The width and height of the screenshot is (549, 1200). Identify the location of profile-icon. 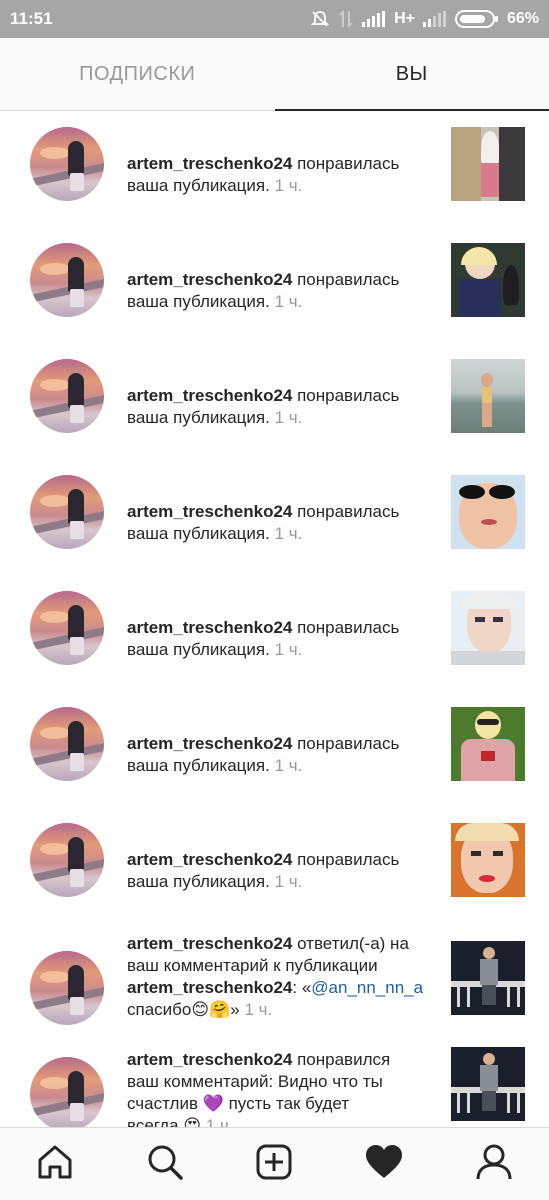
(494, 1164).